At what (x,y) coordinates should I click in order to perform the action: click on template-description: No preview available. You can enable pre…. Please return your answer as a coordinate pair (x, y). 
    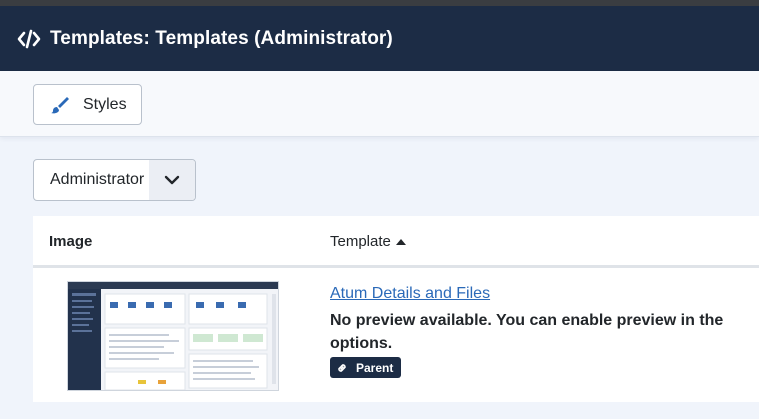
    Looking at the image, I should click on (527, 332).